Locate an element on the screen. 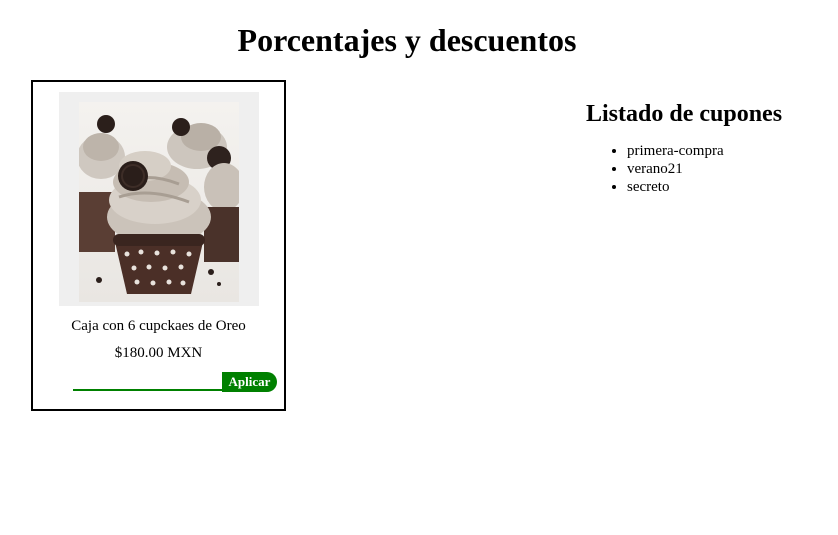 The image size is (838, 535). coupon-input is located at coordinates (148, 382).